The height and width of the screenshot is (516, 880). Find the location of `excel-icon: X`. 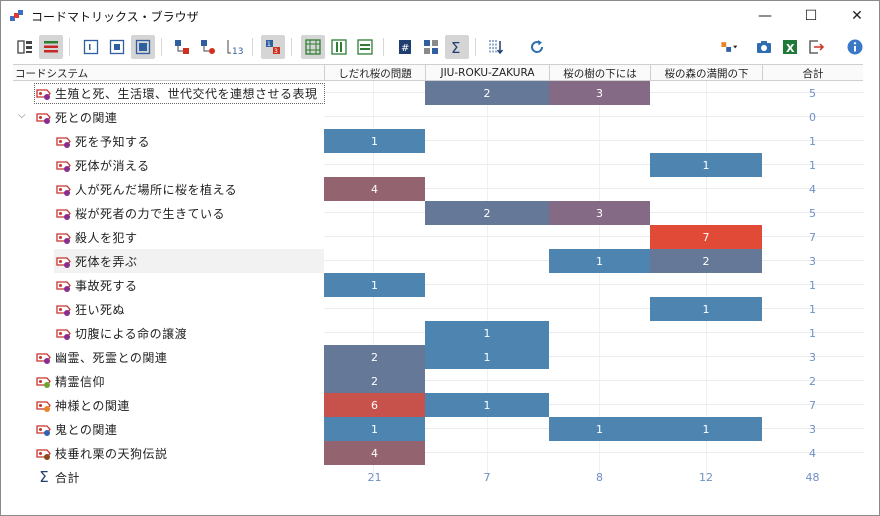

excel-icon: X is located at coordinates (790, 47).